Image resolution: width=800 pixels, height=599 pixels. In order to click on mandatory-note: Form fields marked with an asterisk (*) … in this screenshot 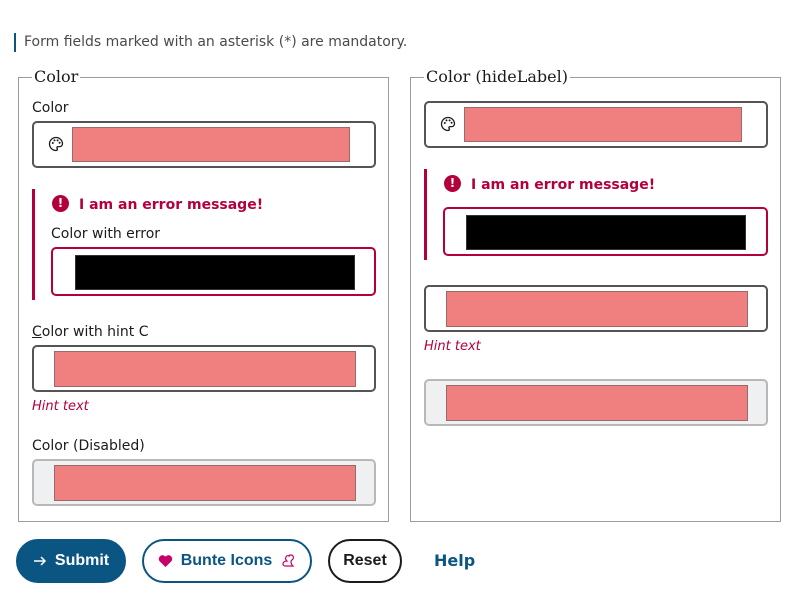, I will do `click(210, 42)`.